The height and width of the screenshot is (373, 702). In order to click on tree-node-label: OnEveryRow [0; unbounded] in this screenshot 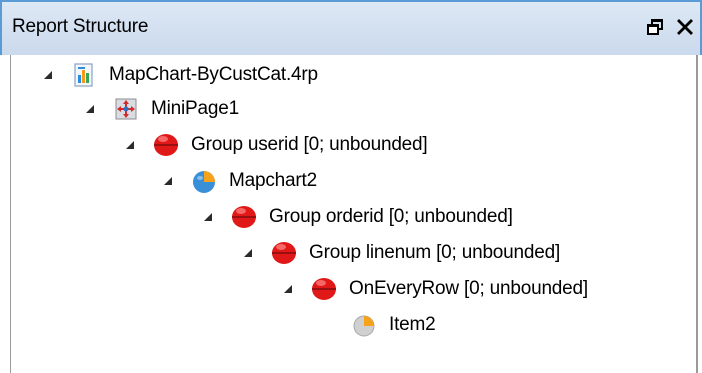, I will do `click(468, 288)`.